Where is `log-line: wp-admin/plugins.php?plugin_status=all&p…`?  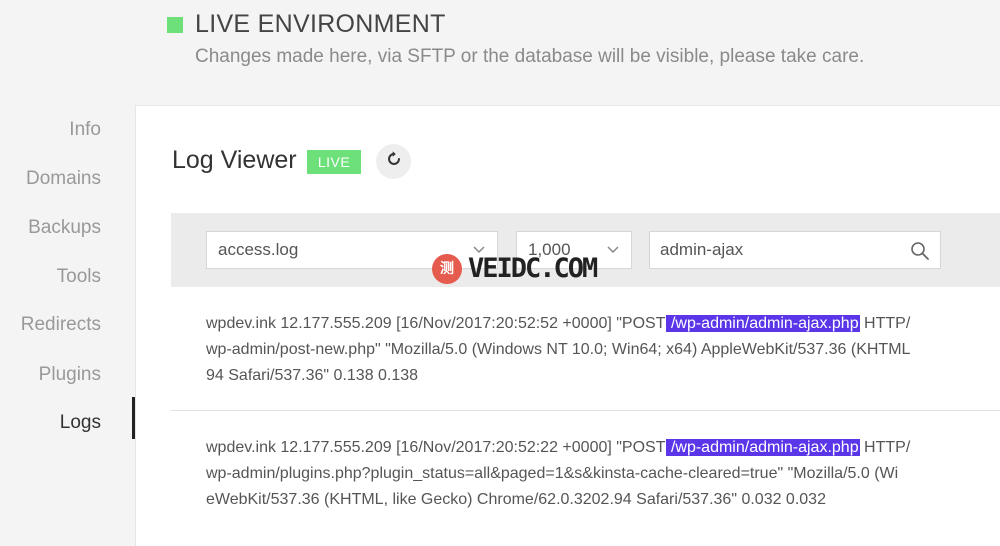
log-line: wp-admin/plugins.php?plugin_status=all&p… is located at coordinates (552, 473).